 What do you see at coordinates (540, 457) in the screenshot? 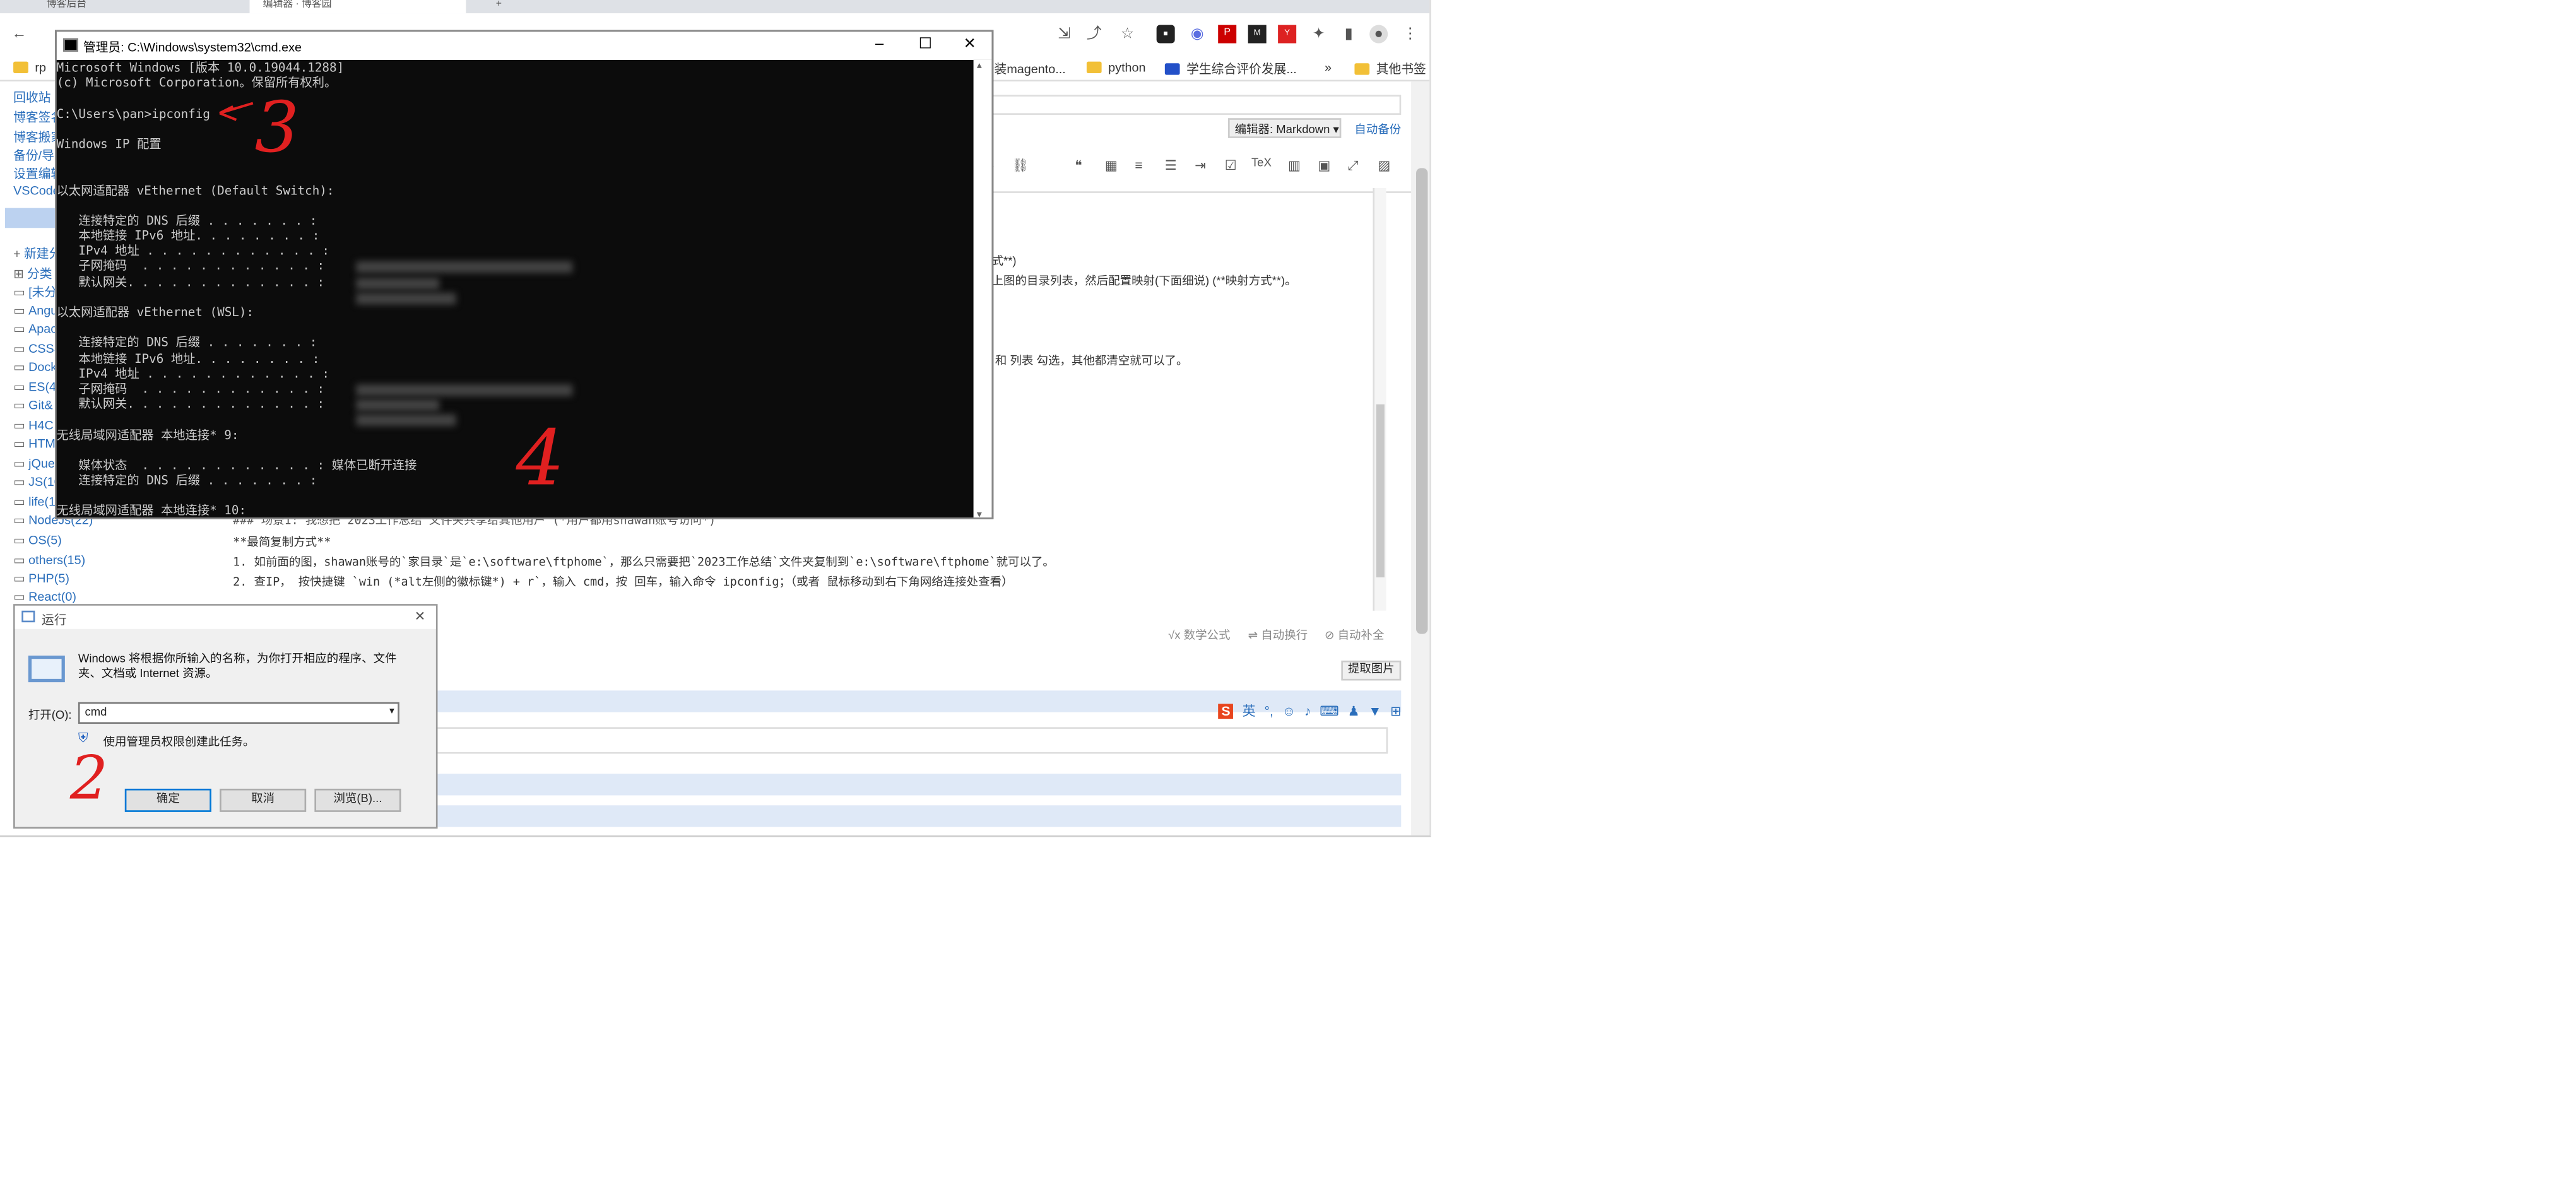
I see `annotation-step-4: 4` at bounding box center [540, 457].